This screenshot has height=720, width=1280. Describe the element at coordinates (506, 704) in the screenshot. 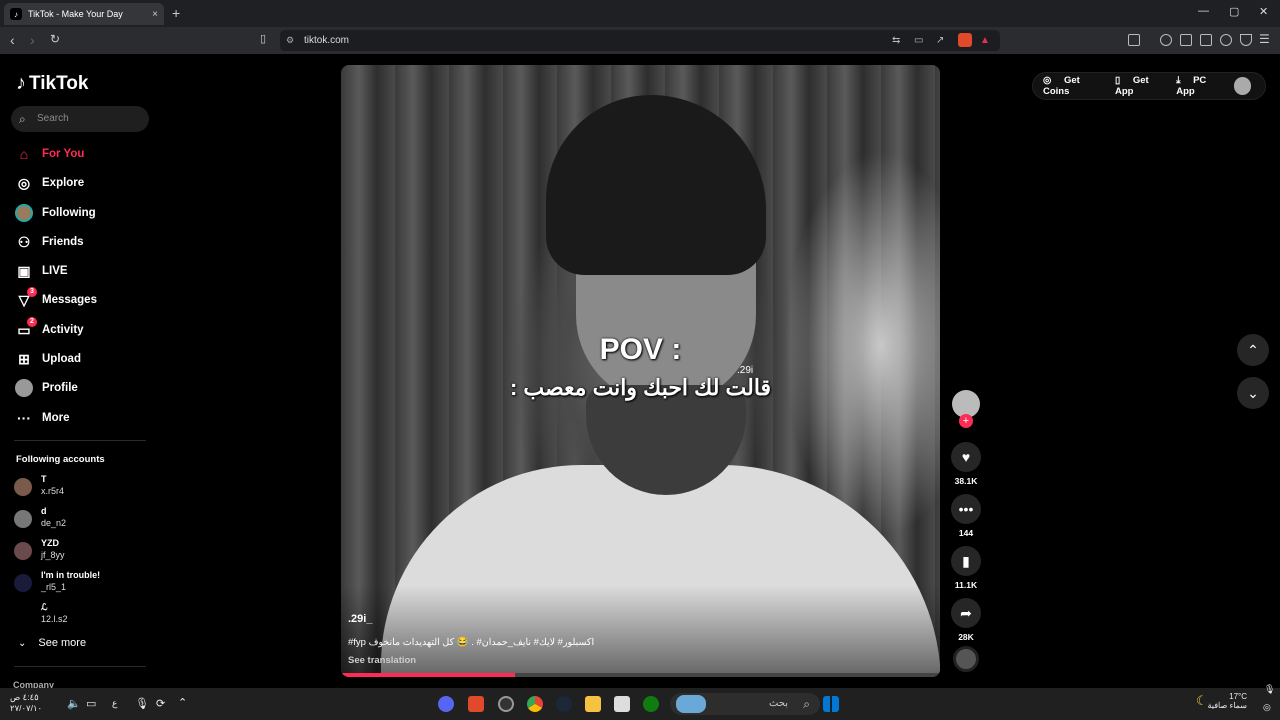

I see `obs-icon` at that location.